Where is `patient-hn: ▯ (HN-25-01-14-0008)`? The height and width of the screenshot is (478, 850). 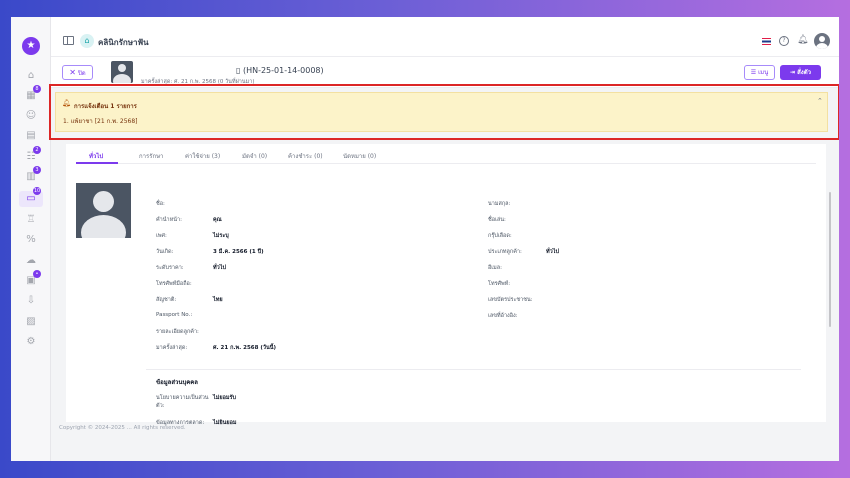
patient-hn: ▯ (HN-25-01-14-0008) is located at coordinates (280, 70).